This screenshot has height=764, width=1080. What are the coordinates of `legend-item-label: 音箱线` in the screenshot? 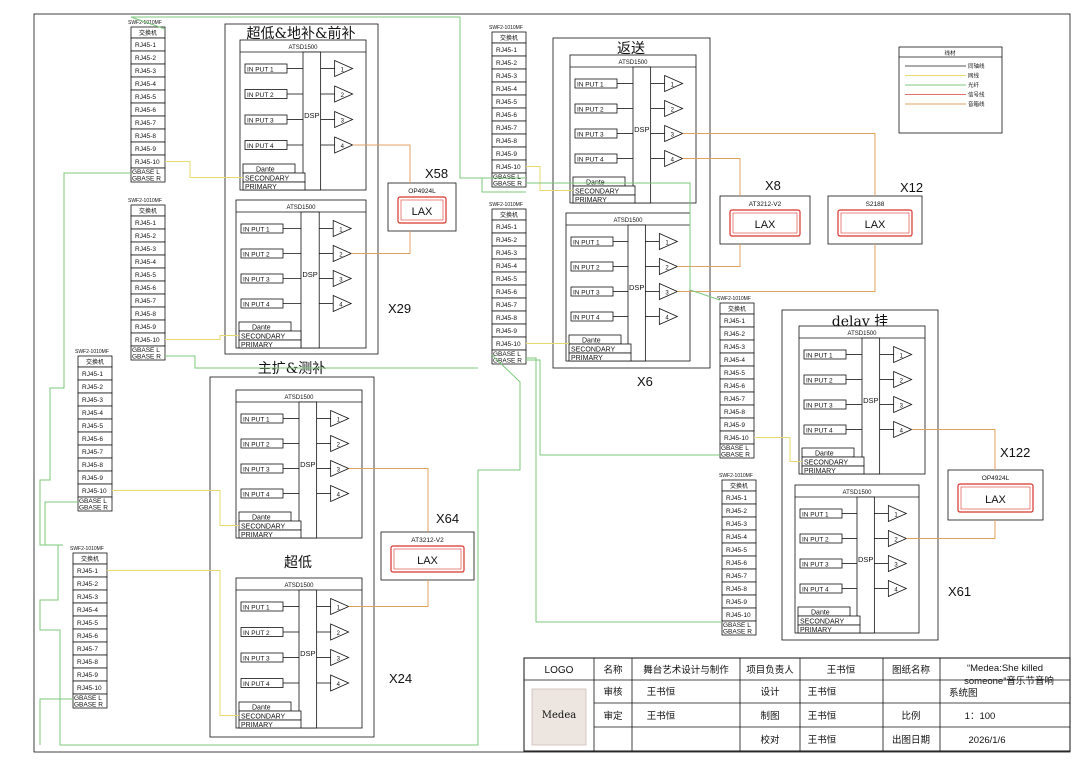 It's located at (976, 104).